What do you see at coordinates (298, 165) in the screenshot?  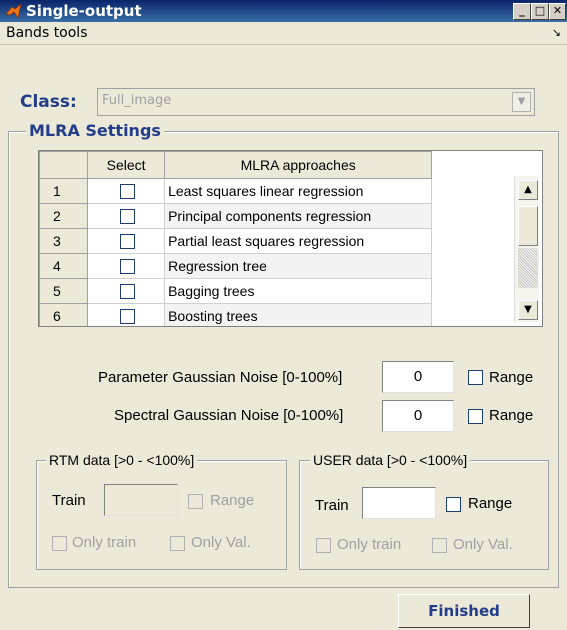 I see `header-approaches: MLRA approaches` at bounding box center [298, 165].